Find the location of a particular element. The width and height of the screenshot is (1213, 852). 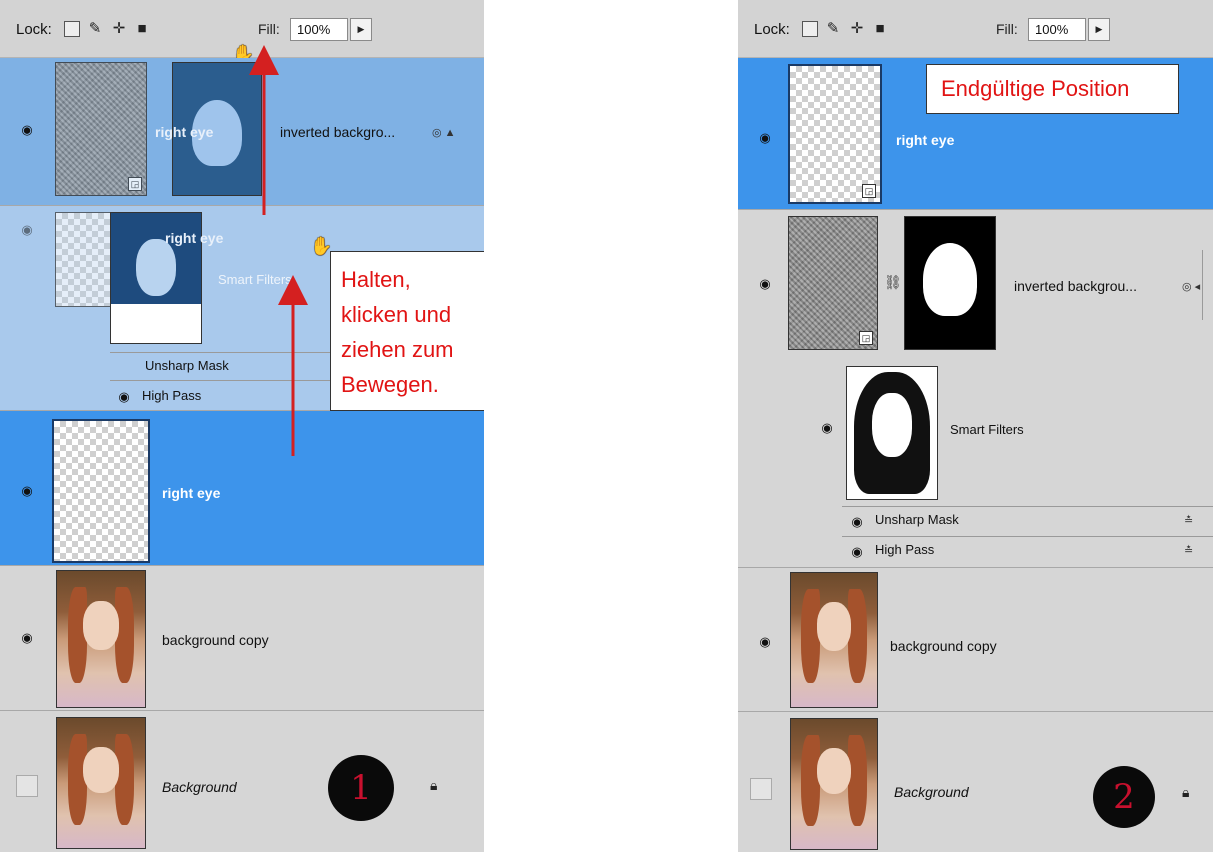

layer-name: Background is located at coordinates (931, 792).